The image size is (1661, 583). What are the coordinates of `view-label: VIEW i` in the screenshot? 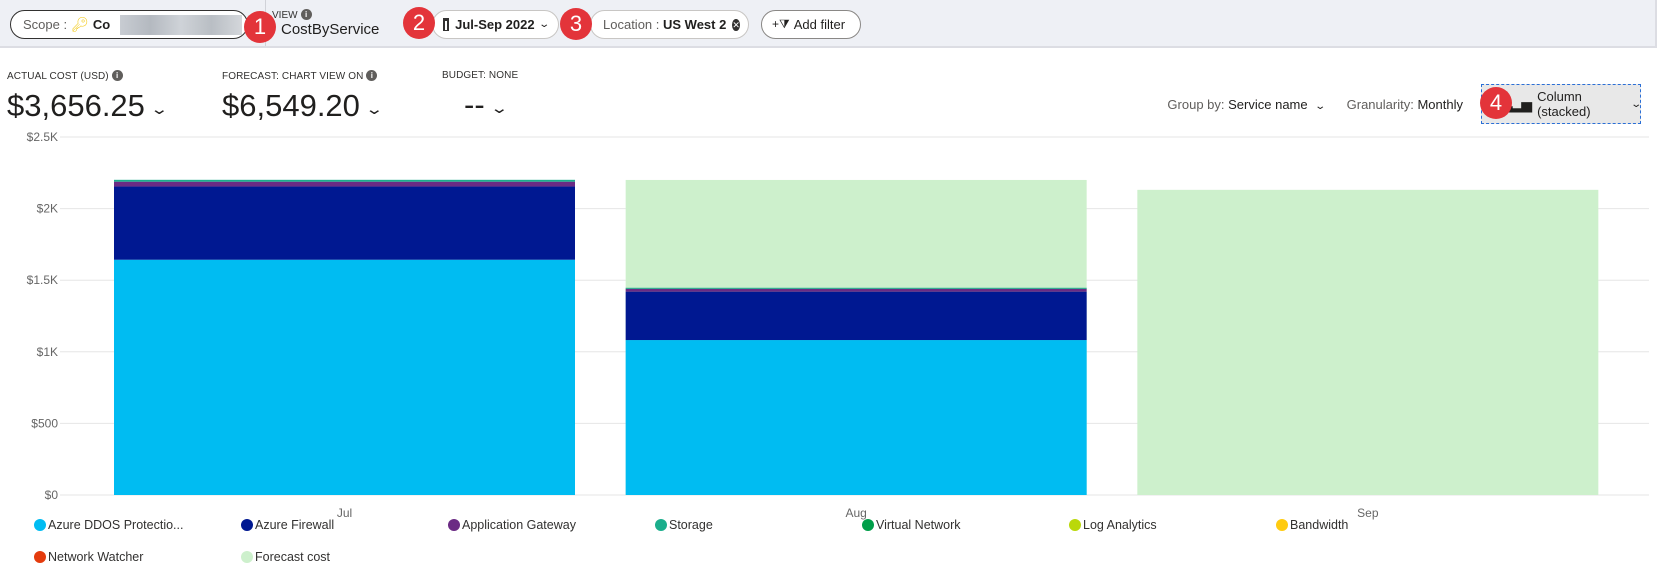 It's located at (292, 15).